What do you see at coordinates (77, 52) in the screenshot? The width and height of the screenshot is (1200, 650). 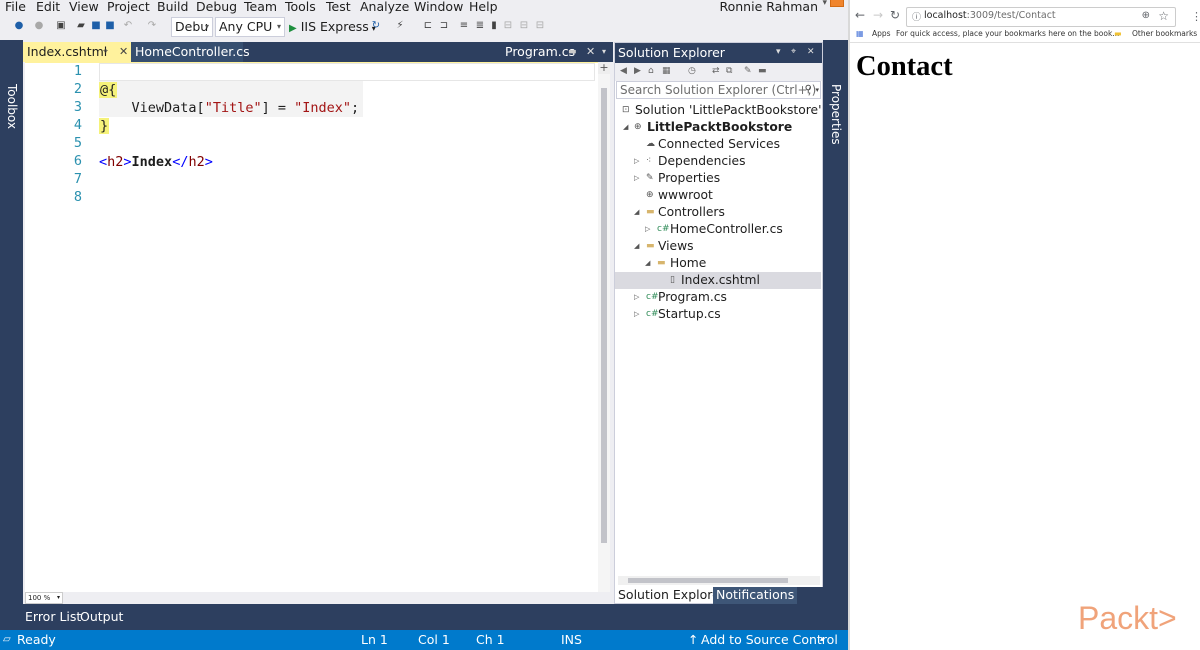 I see `tab-index-cshtml: Index.cshtml ⌖ ✕` at bounding box center [77, 52].